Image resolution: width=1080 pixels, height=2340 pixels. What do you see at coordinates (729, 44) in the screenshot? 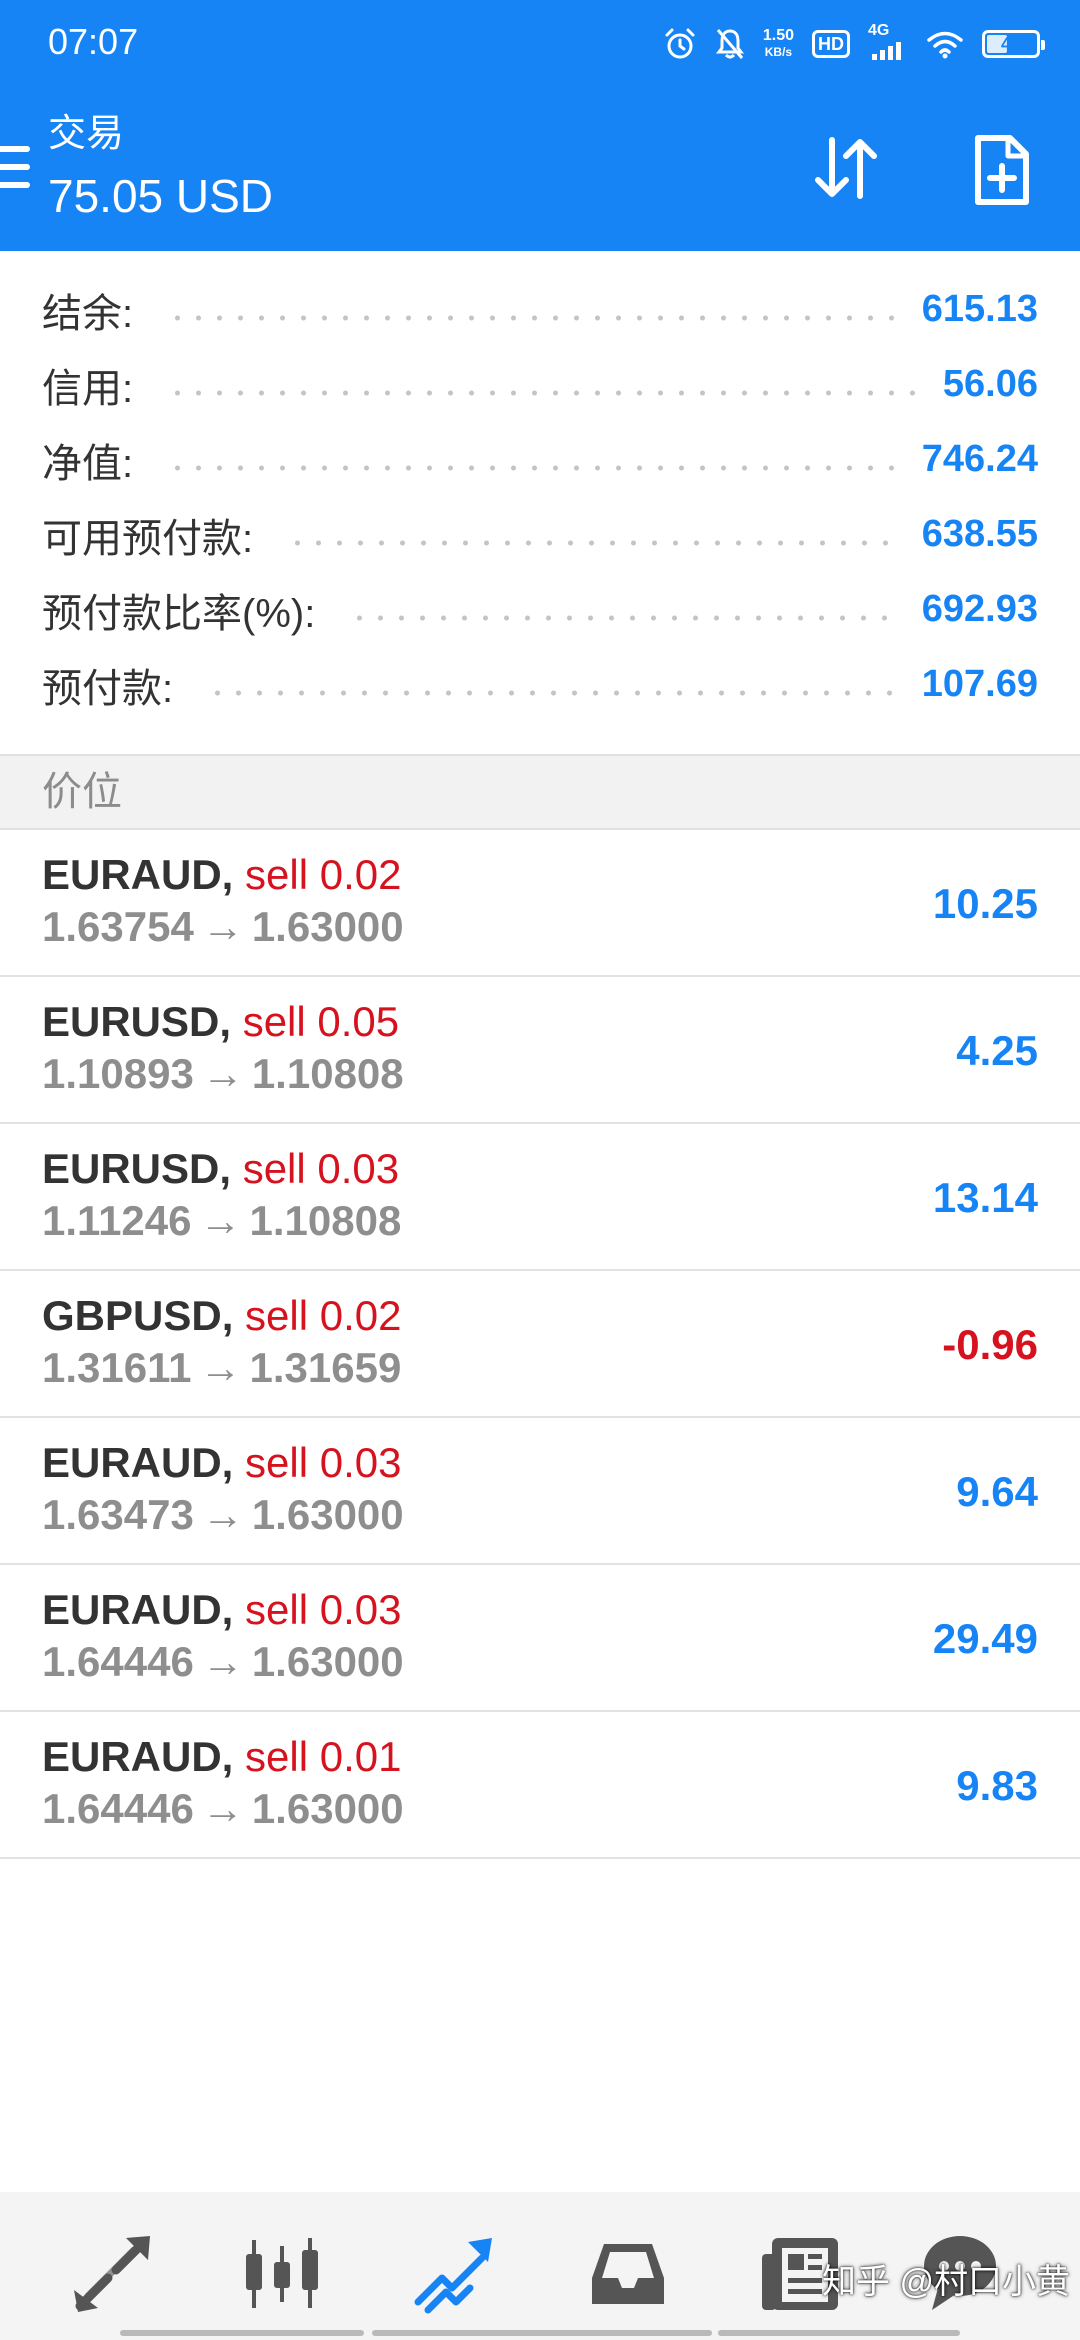
I see `notifications-off-icon` at bounding box center [729, 44].